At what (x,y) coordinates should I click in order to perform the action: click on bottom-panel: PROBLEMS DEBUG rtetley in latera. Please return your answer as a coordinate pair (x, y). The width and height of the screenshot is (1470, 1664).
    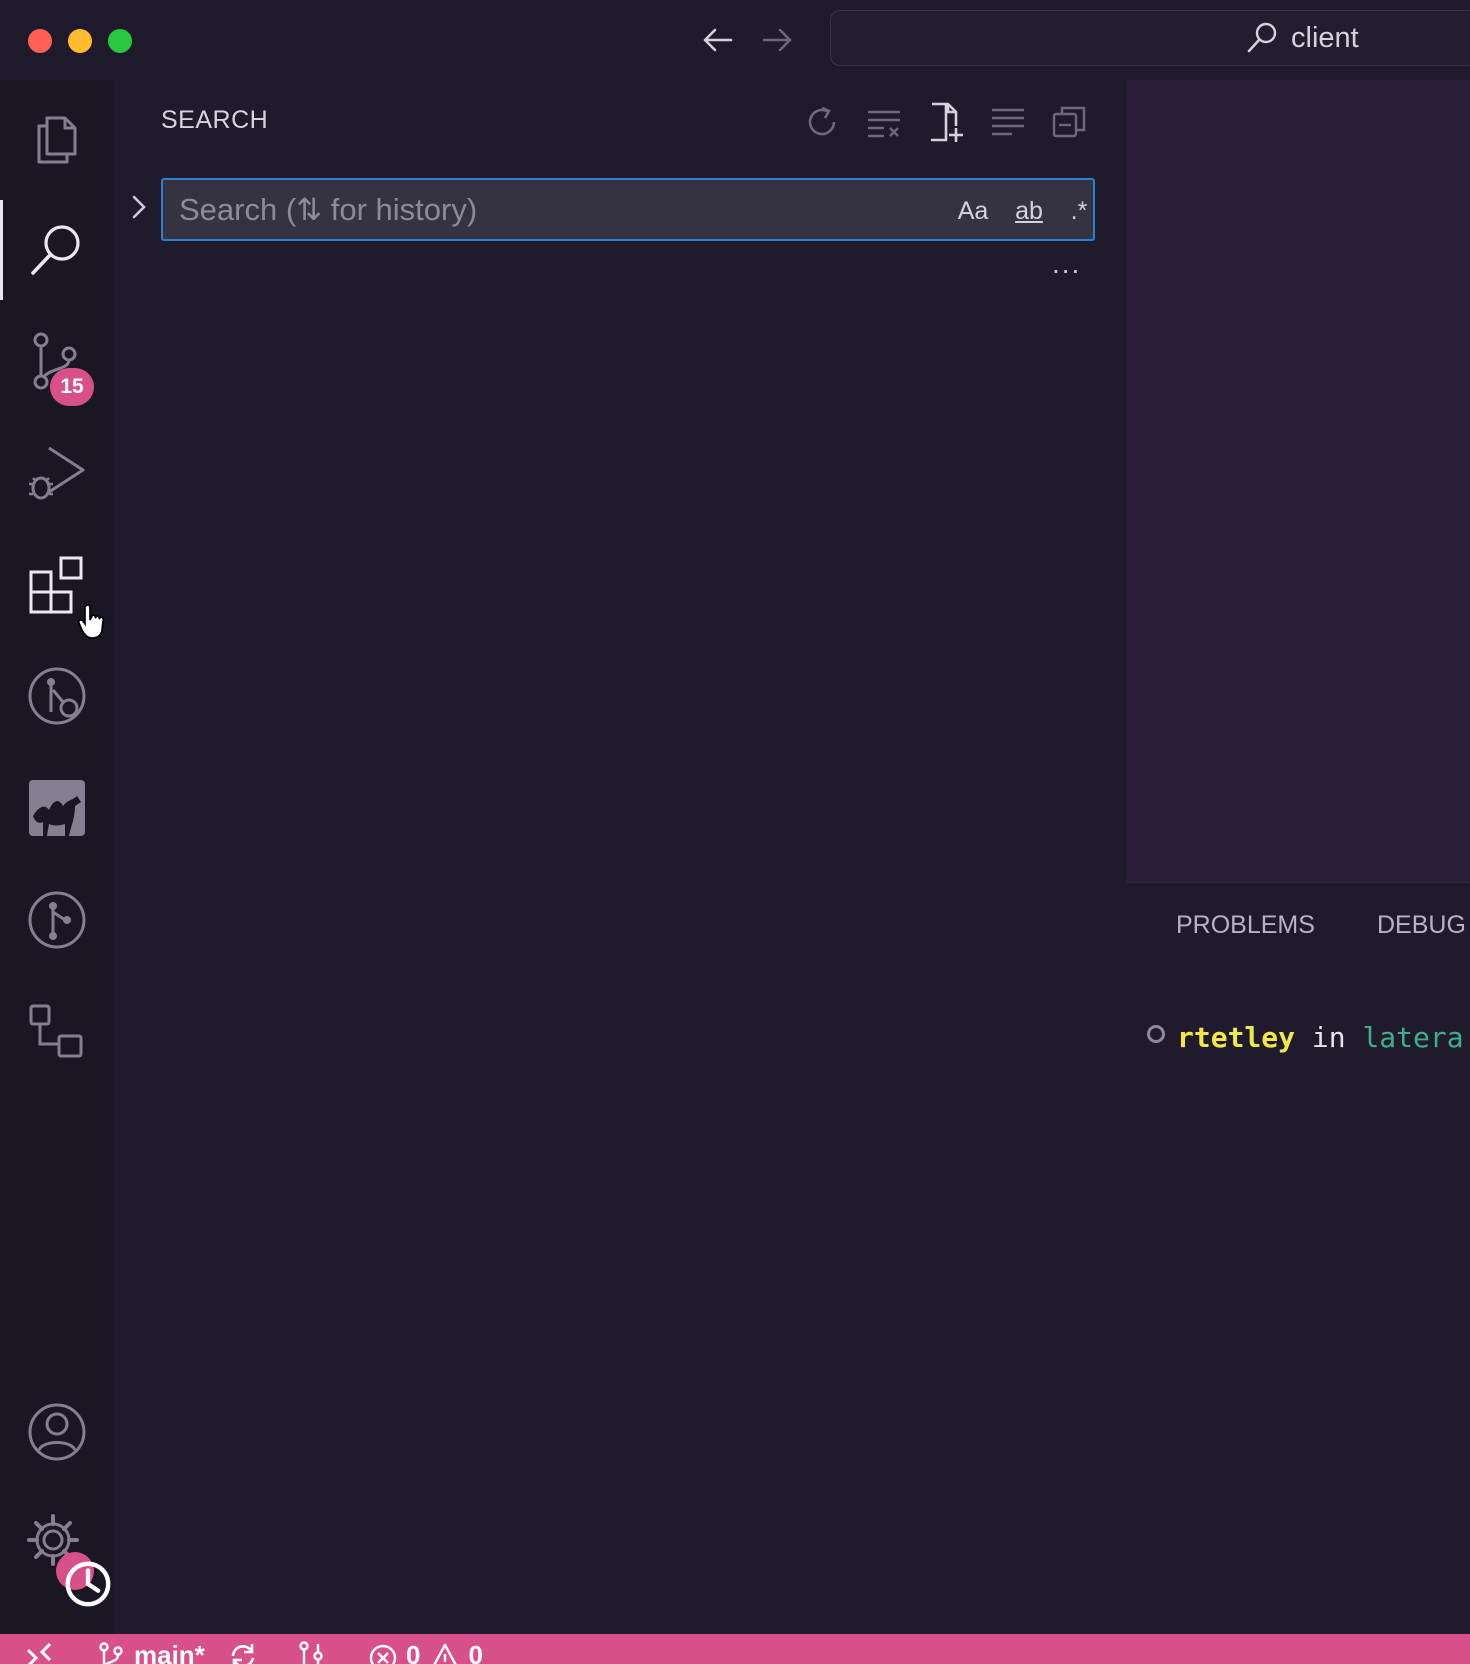
    Looking at the image, I should click on (1298, 1258).